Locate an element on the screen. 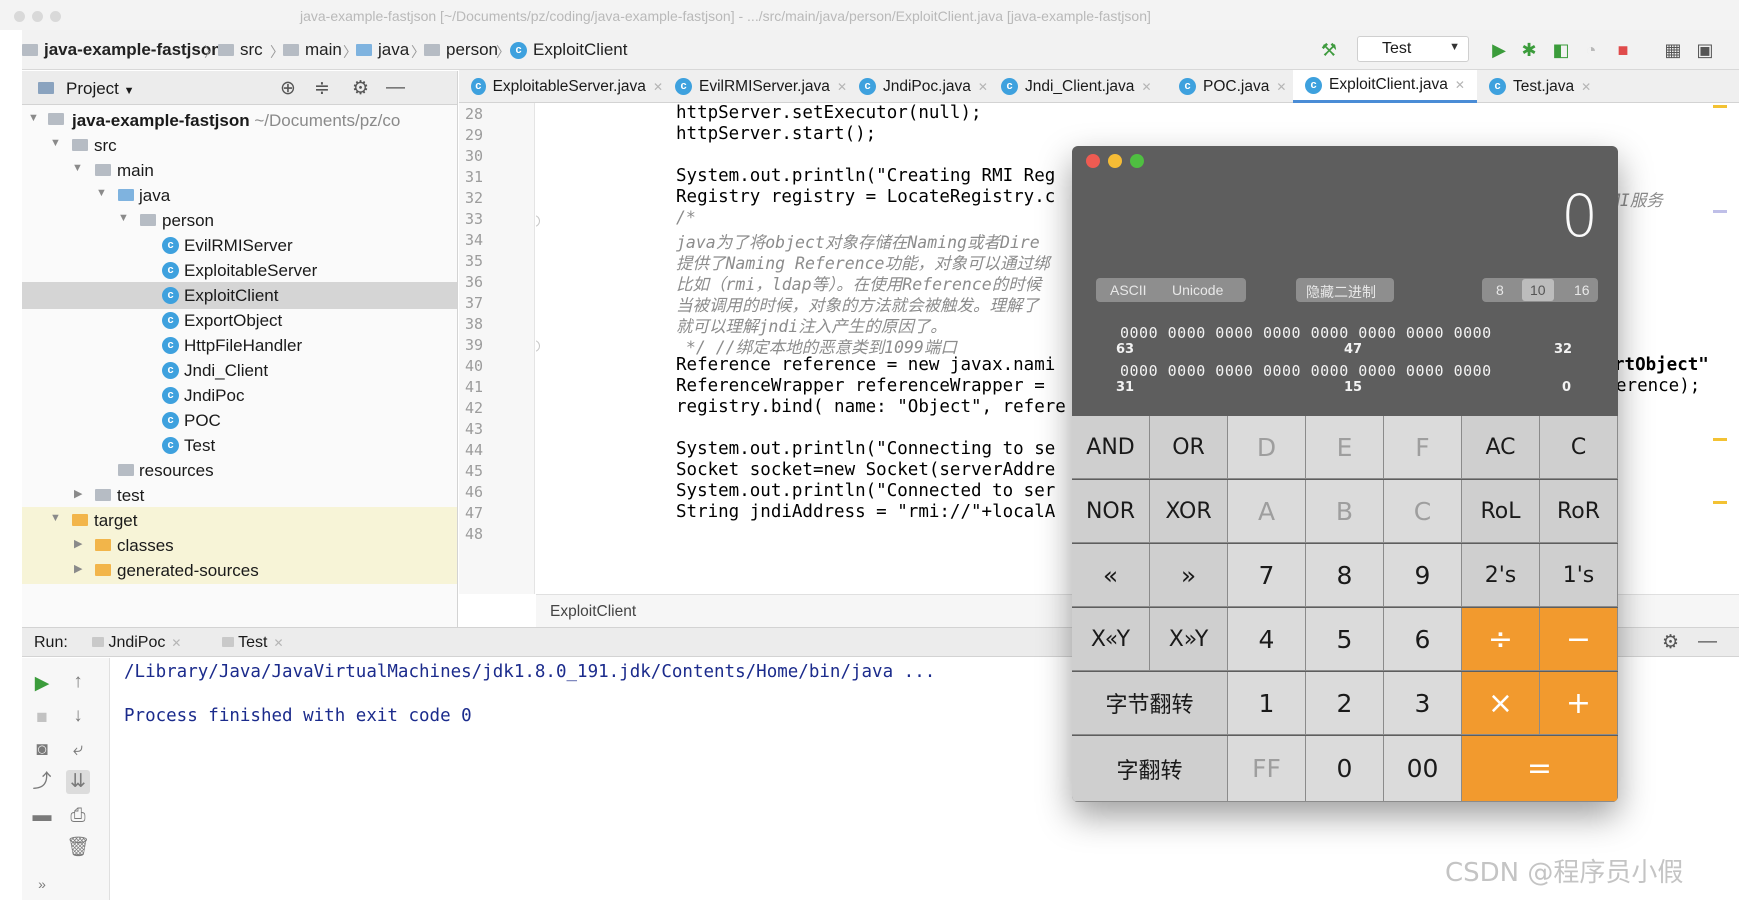 The height and width of the screenshot is (900, 1739). ascii-option: ASCII is located at coordinates (1128, 290).